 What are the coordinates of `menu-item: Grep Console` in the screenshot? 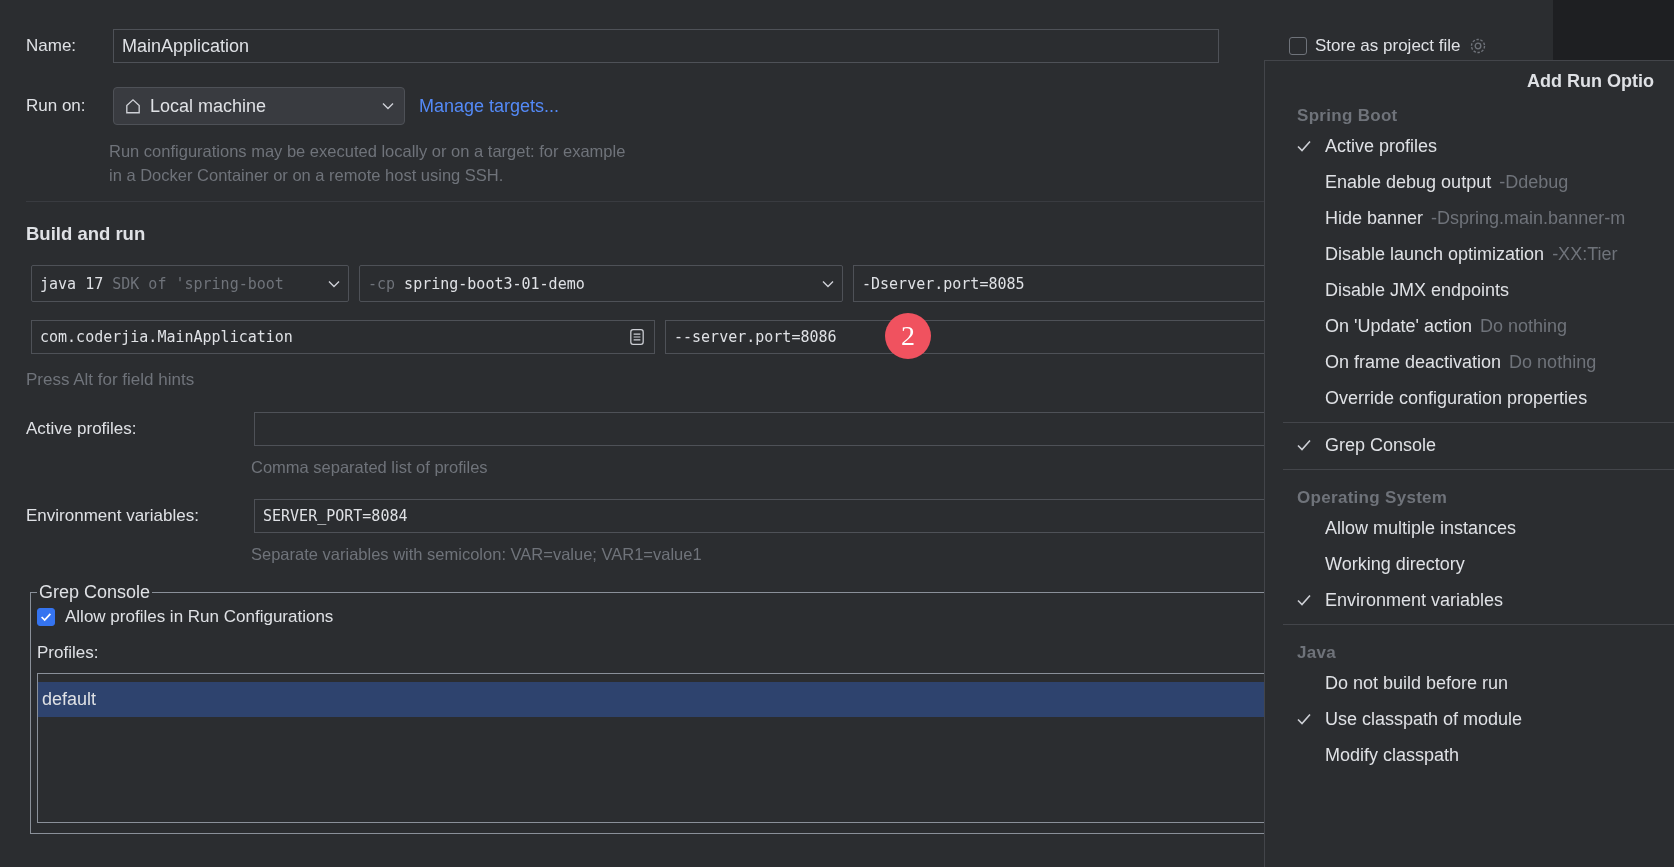 It's located at (1478, 445).